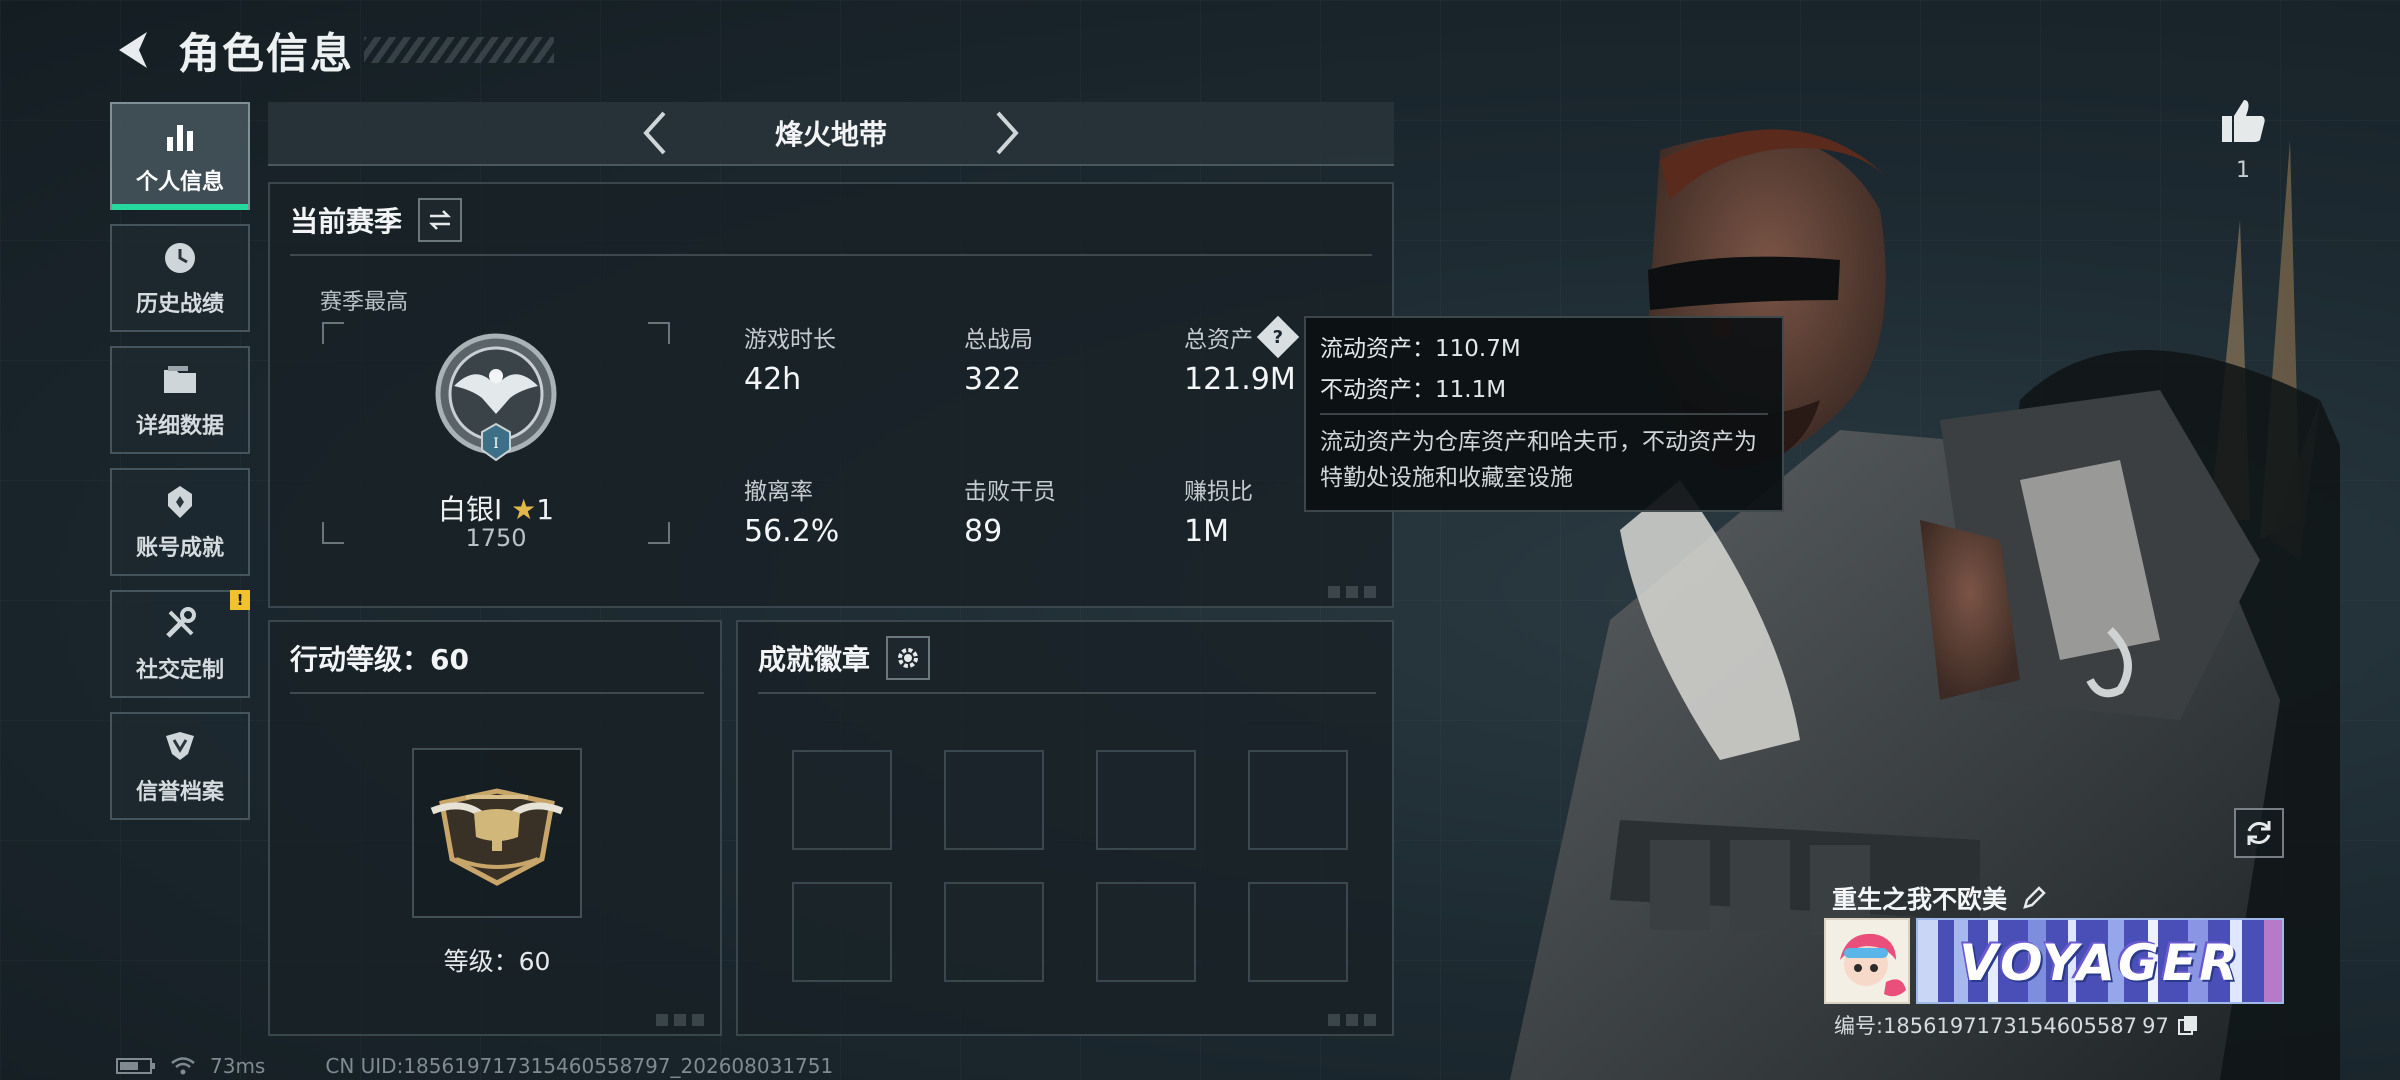 Image resolution: width=2400 pixels, height=1080 pixels. I want to click on sidebar-nav: 个人信息 历史战绩 详细数据 账号成就 ! 社交定制 信誉档案, so click(180, 468).